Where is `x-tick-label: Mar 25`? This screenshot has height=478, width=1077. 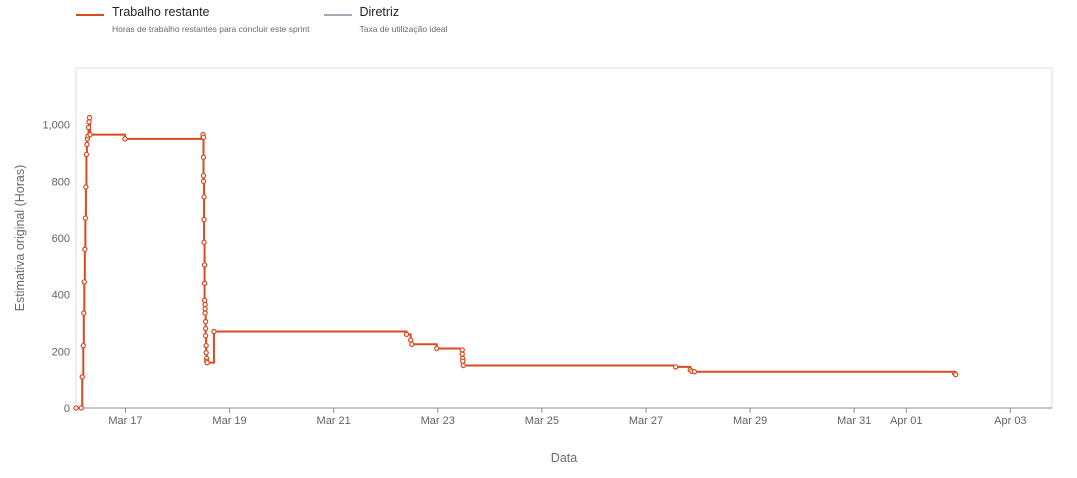
x-tick-label: Mar 25 is located at coordinates (542, 421).